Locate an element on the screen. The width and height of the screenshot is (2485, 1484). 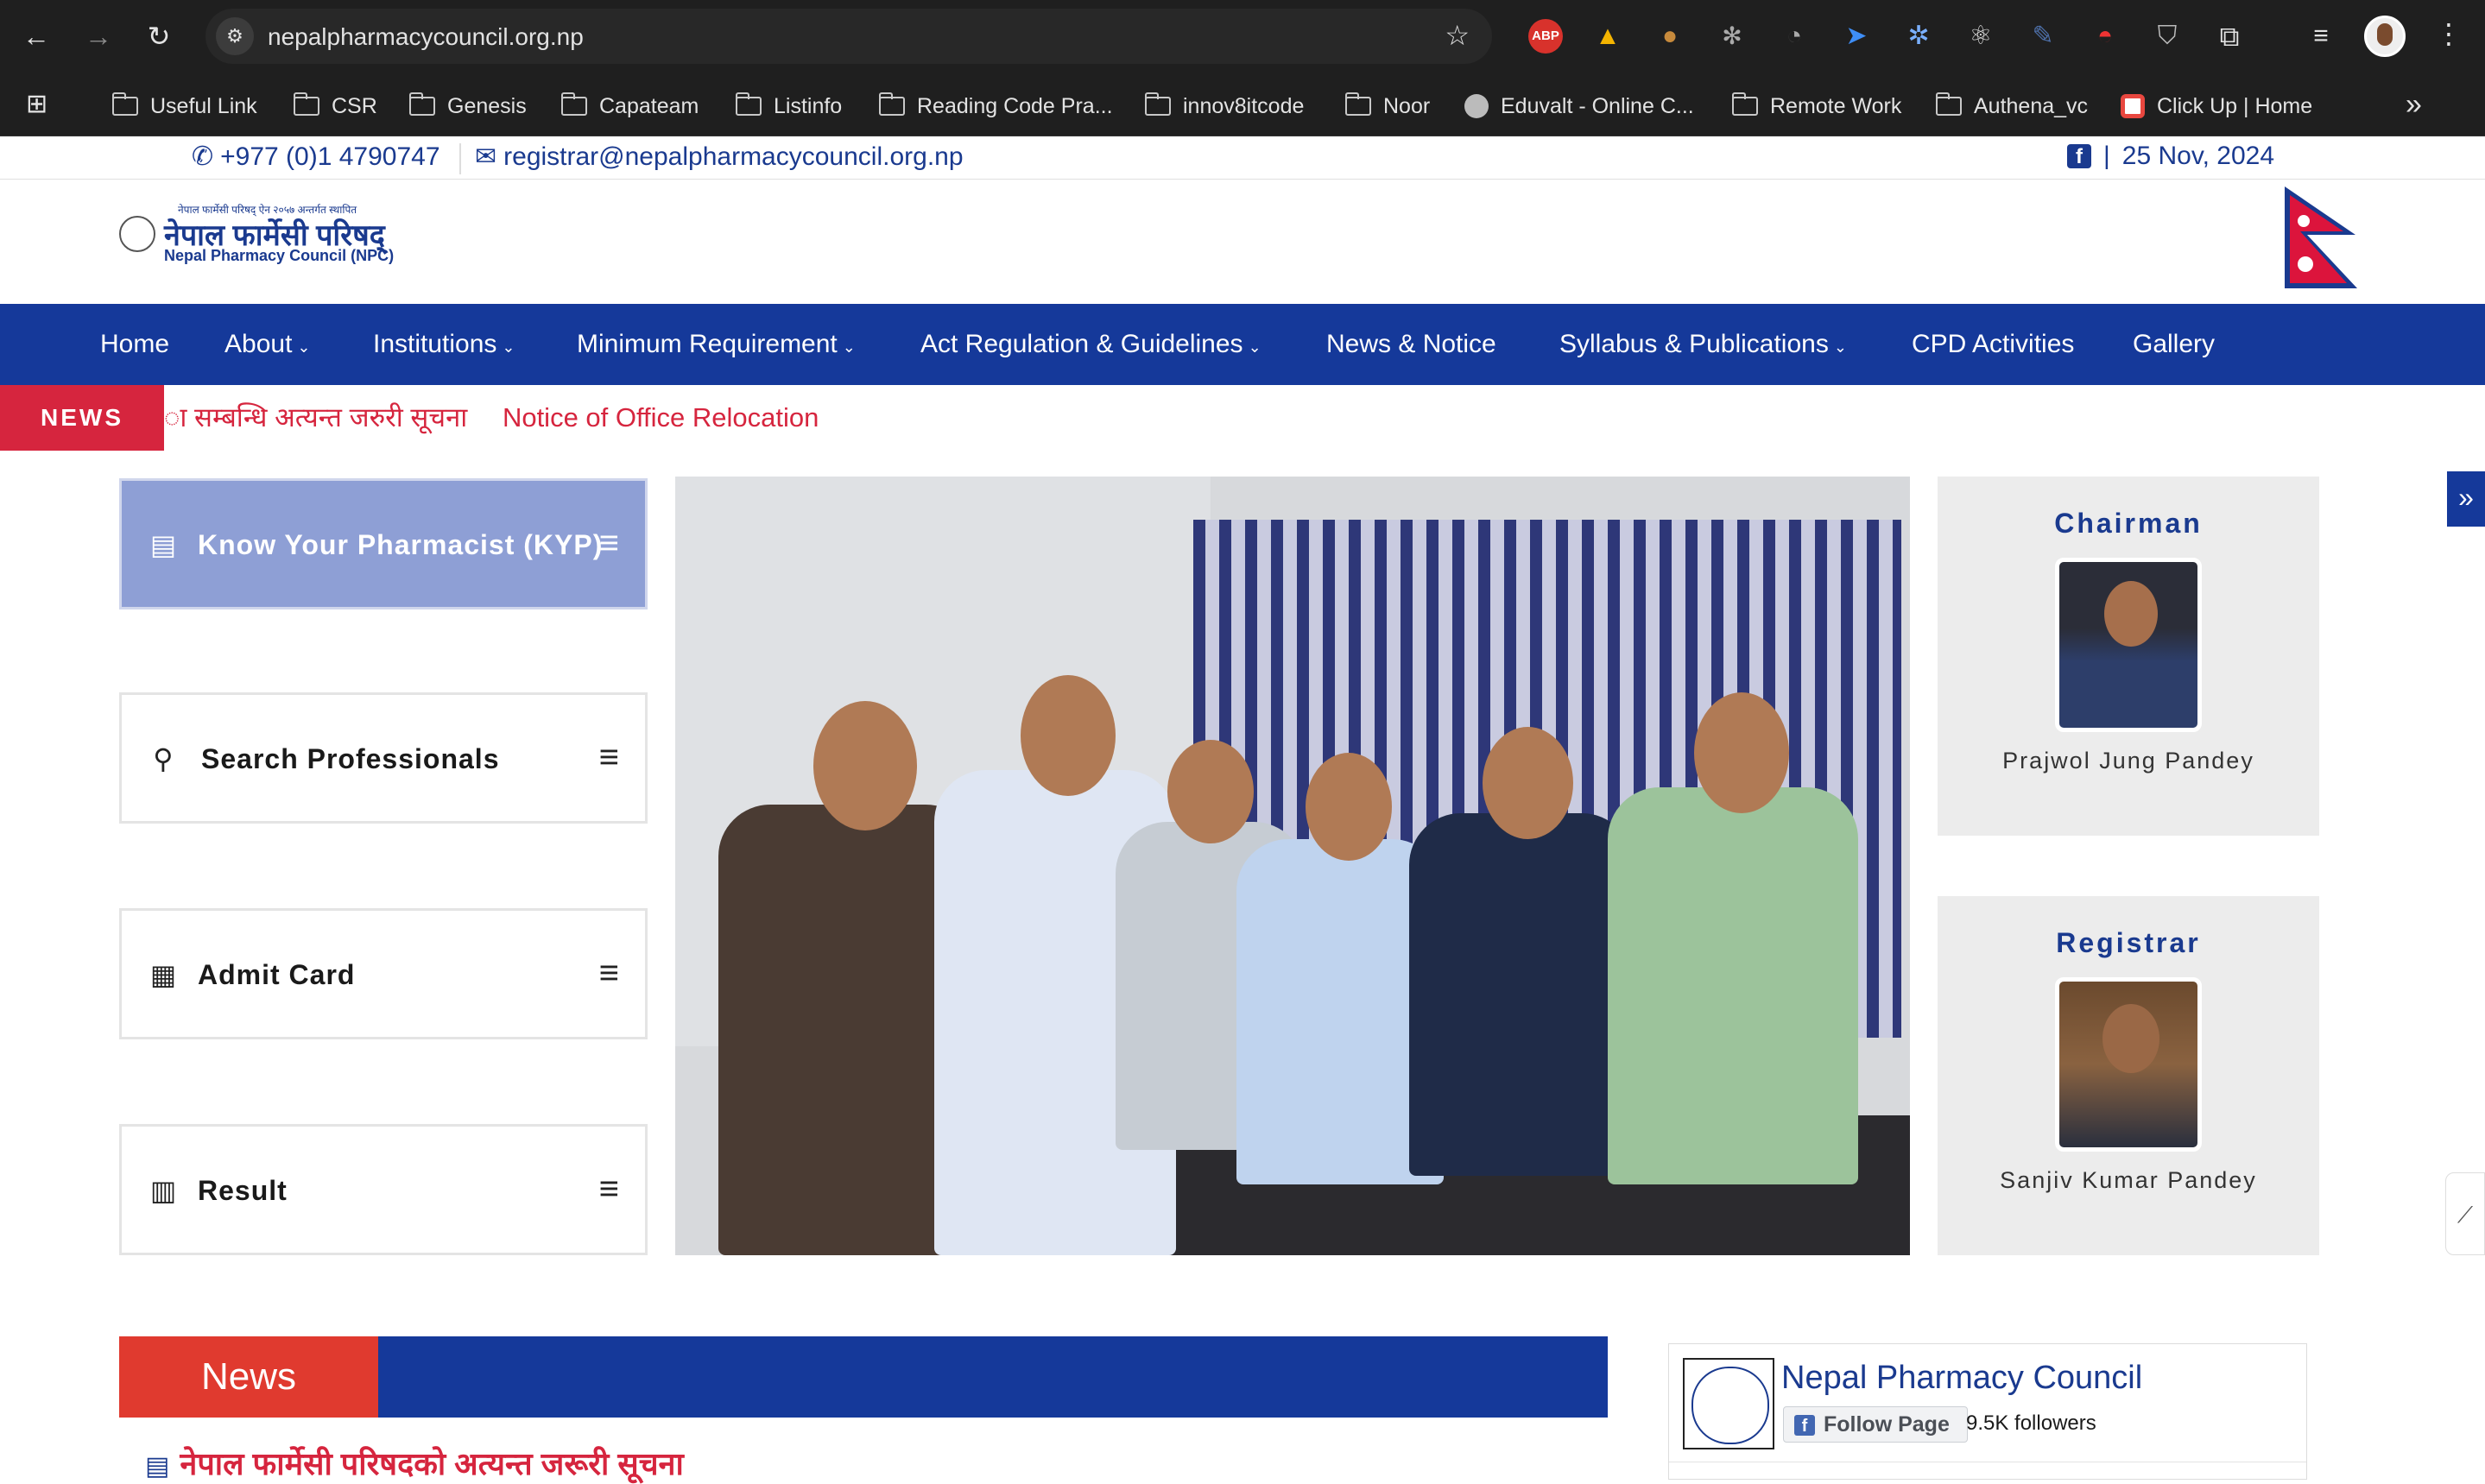
bug-extension-icon: ✻ is located at coordinates (1732, 36).